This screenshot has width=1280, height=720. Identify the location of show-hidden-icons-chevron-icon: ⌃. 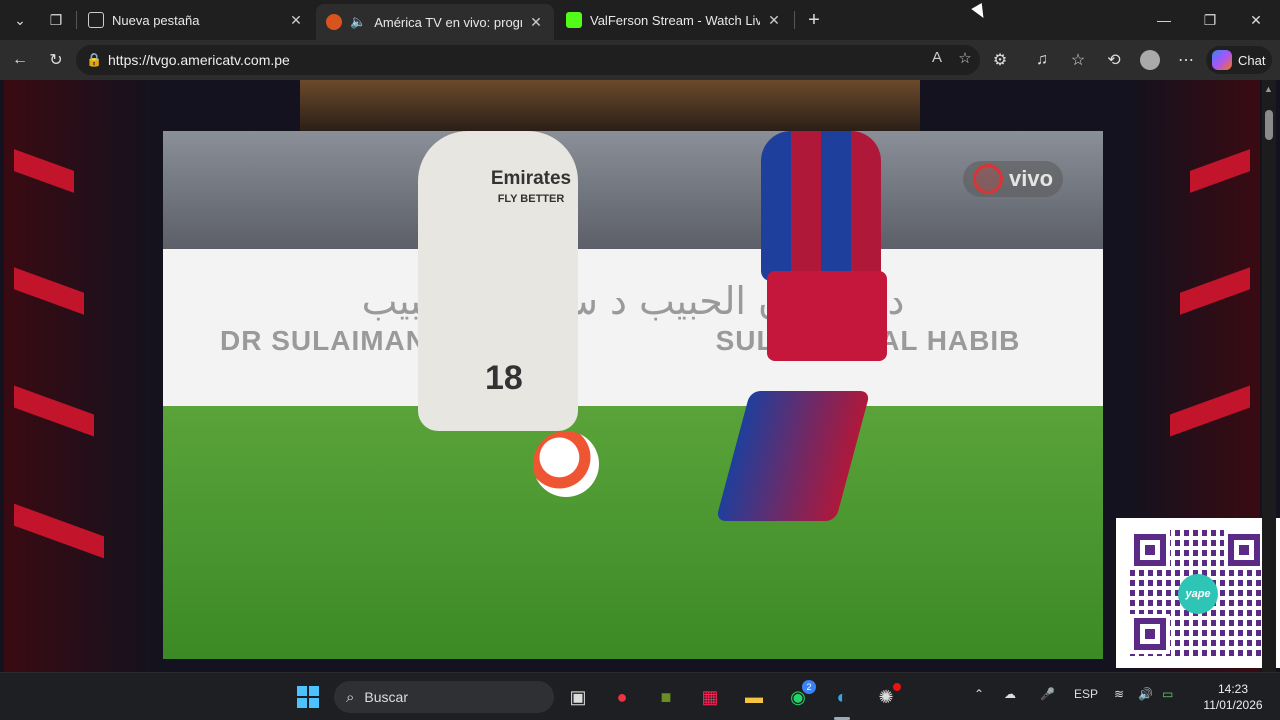
(979, 694).